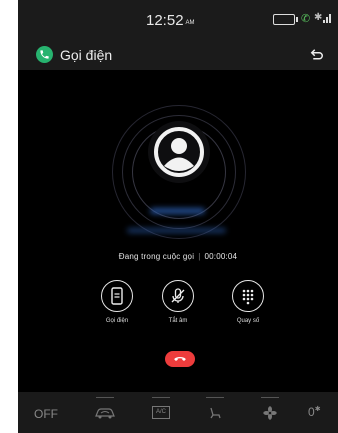 Image resolution: width=338 pixels, height=433 pixels. I want to click on caller-name-redacted, so click(177, 211).